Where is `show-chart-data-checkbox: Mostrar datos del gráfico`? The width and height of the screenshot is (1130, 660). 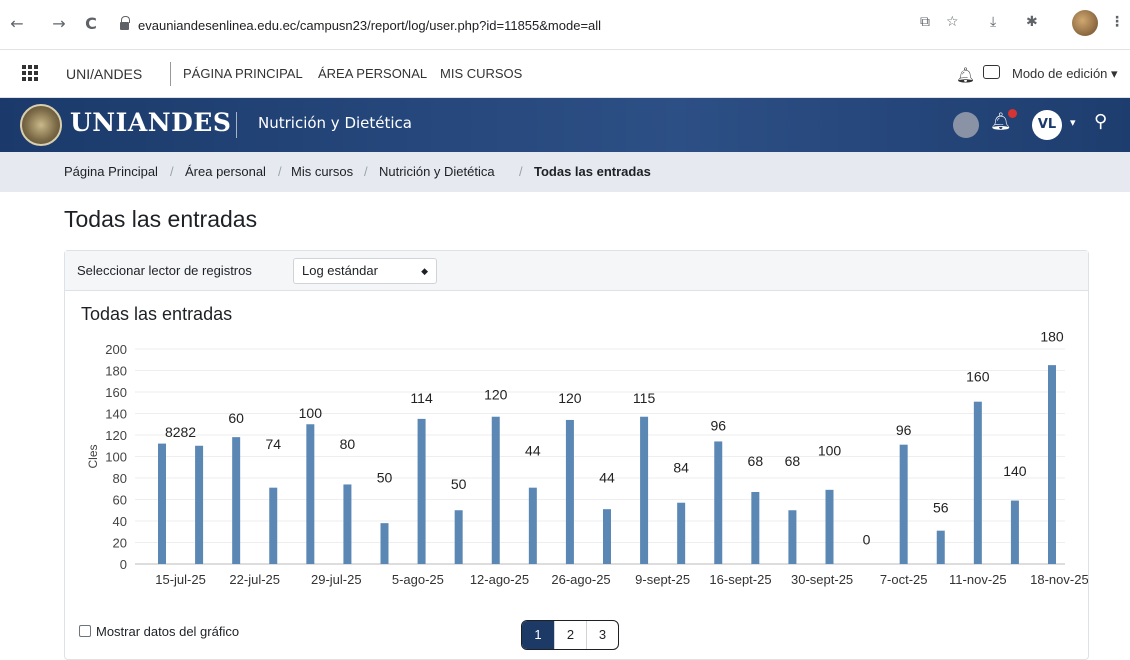
show-chart-data-checkbox: Mostrar datos del gráfico is located at coordinates (159, 631).